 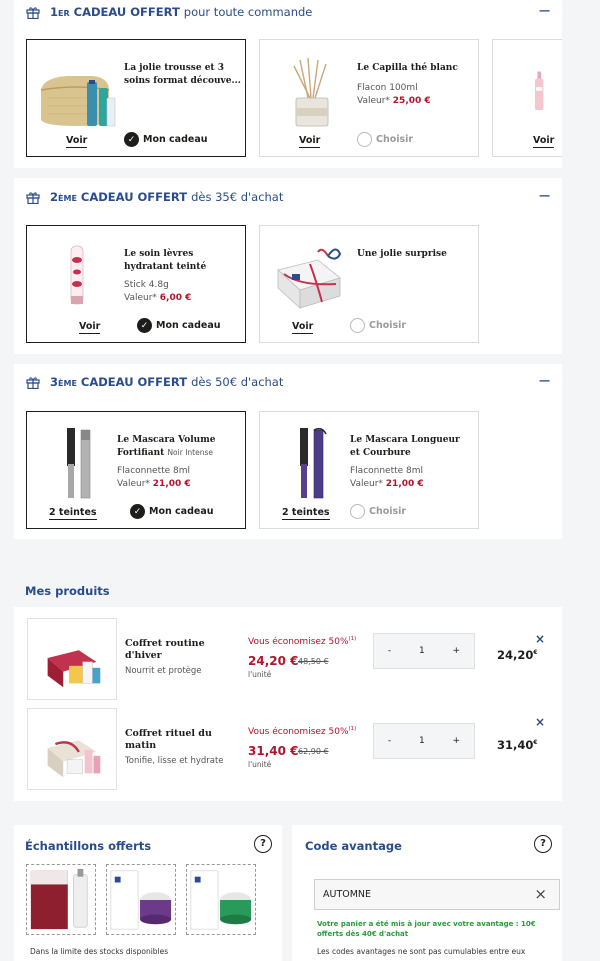 What do you see at coordinates (163, 671) in the screenshot?
I see `product-desc: Nourrit et protège` at bounding box center [163, 671].